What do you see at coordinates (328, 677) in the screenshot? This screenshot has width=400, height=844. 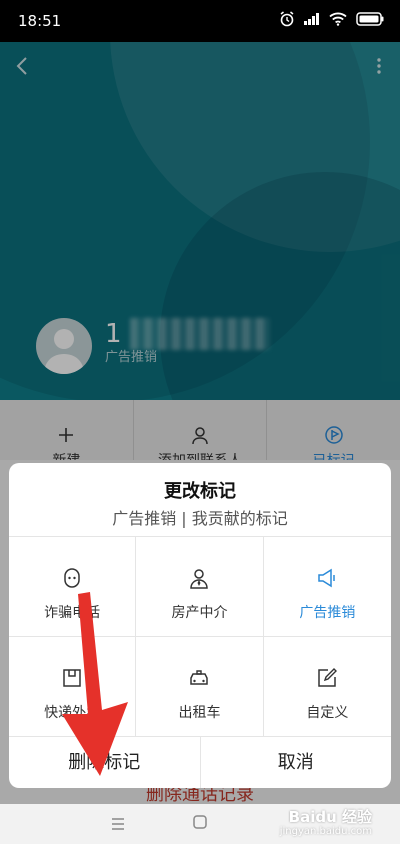 I see `edit-icon` at bounding box center [328, 677].